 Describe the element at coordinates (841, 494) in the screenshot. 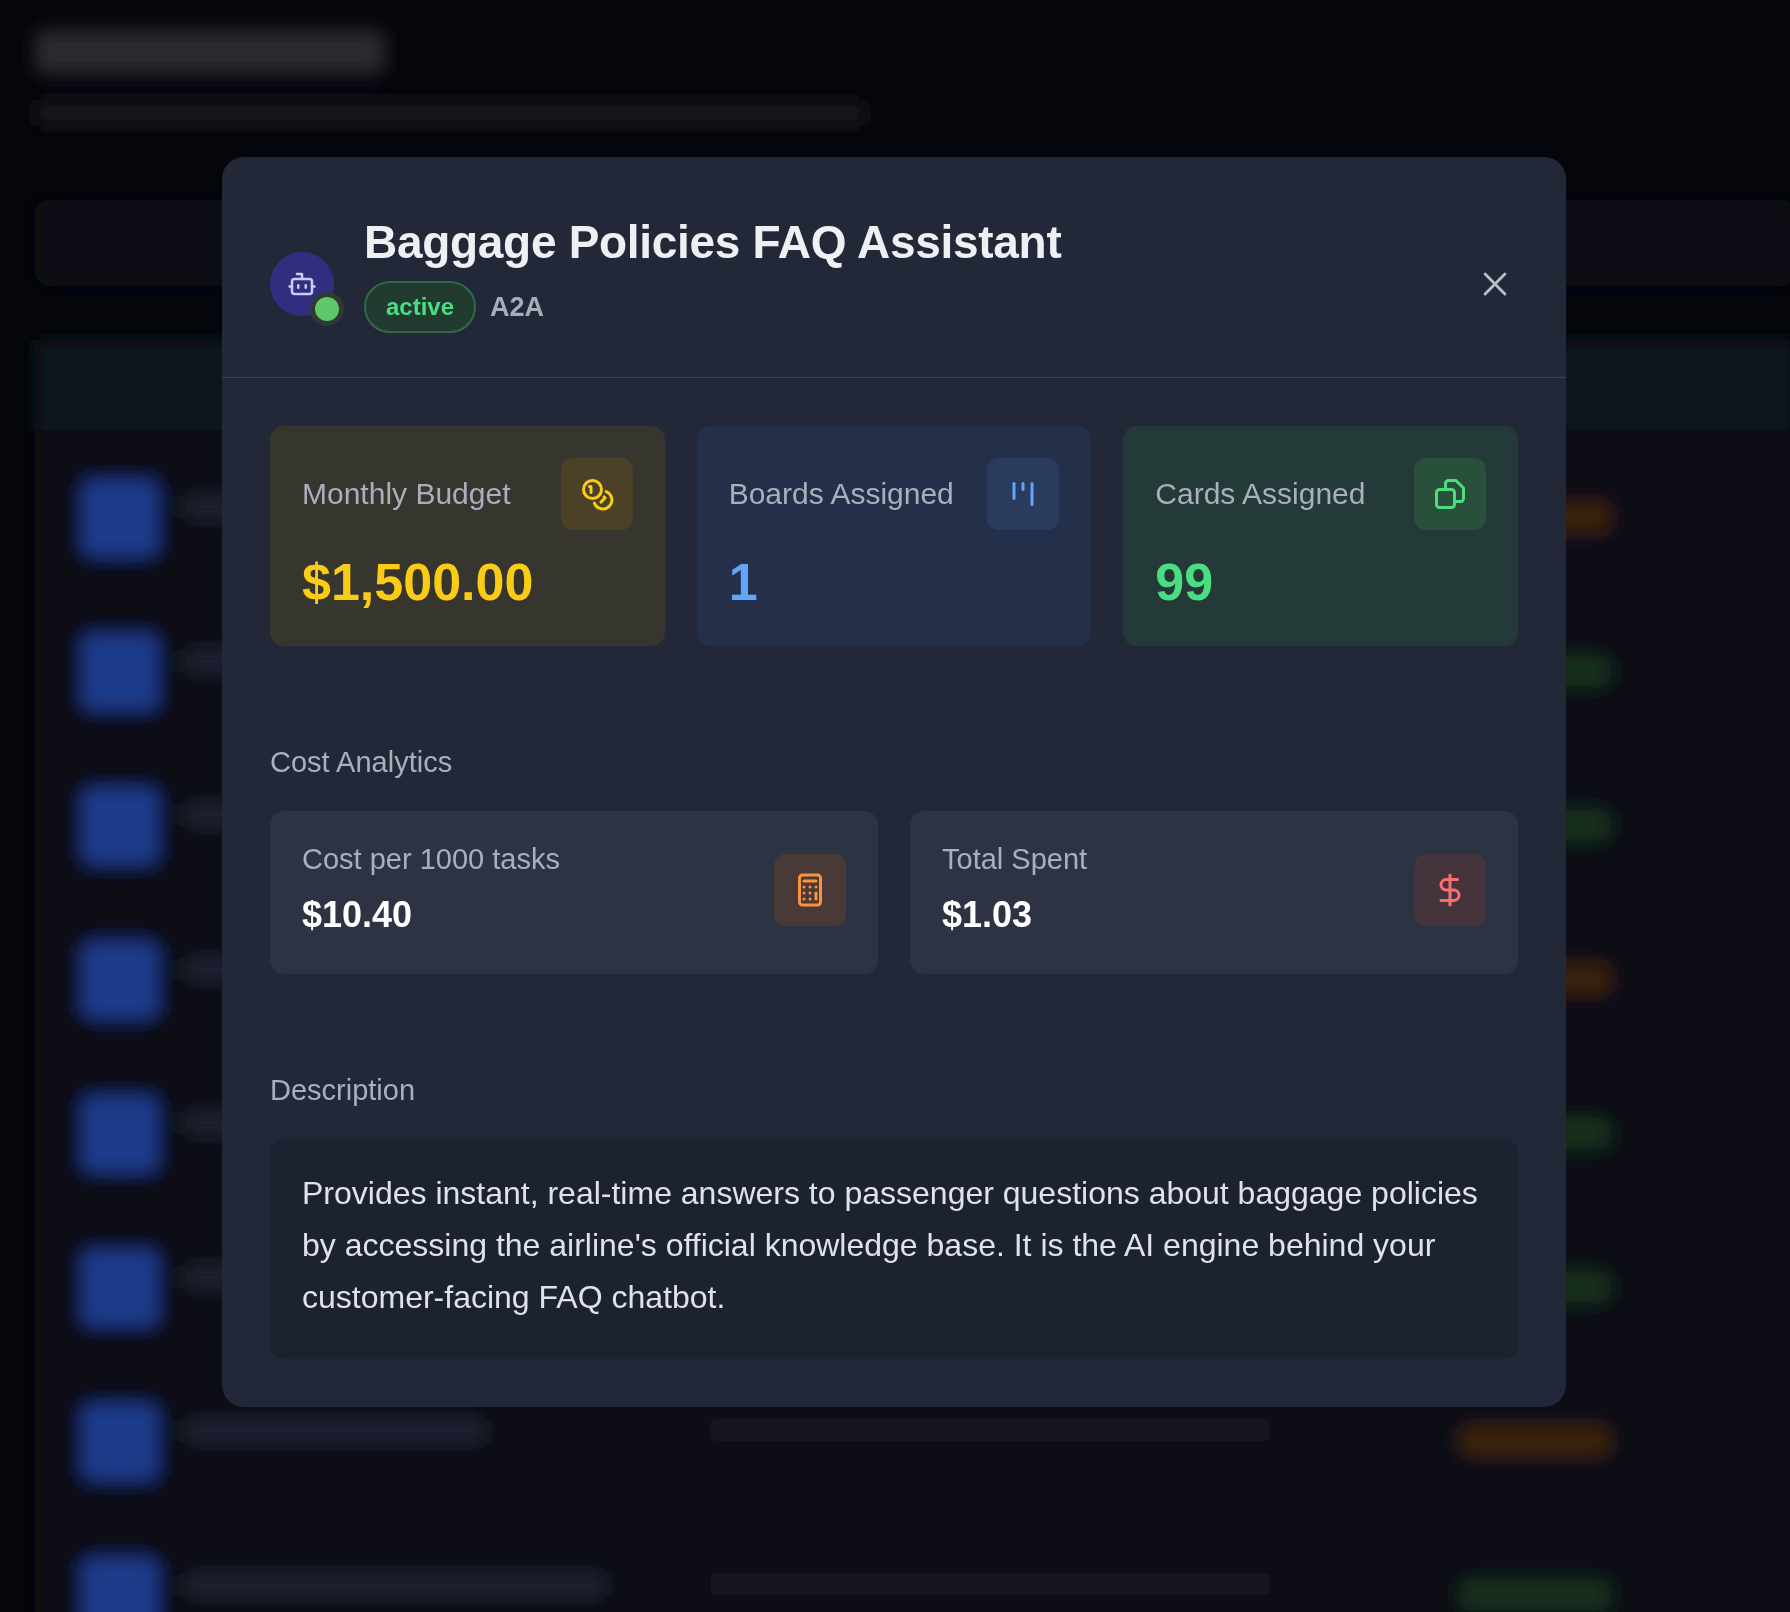

I see `stat-label: Boards Assigned` at that location.